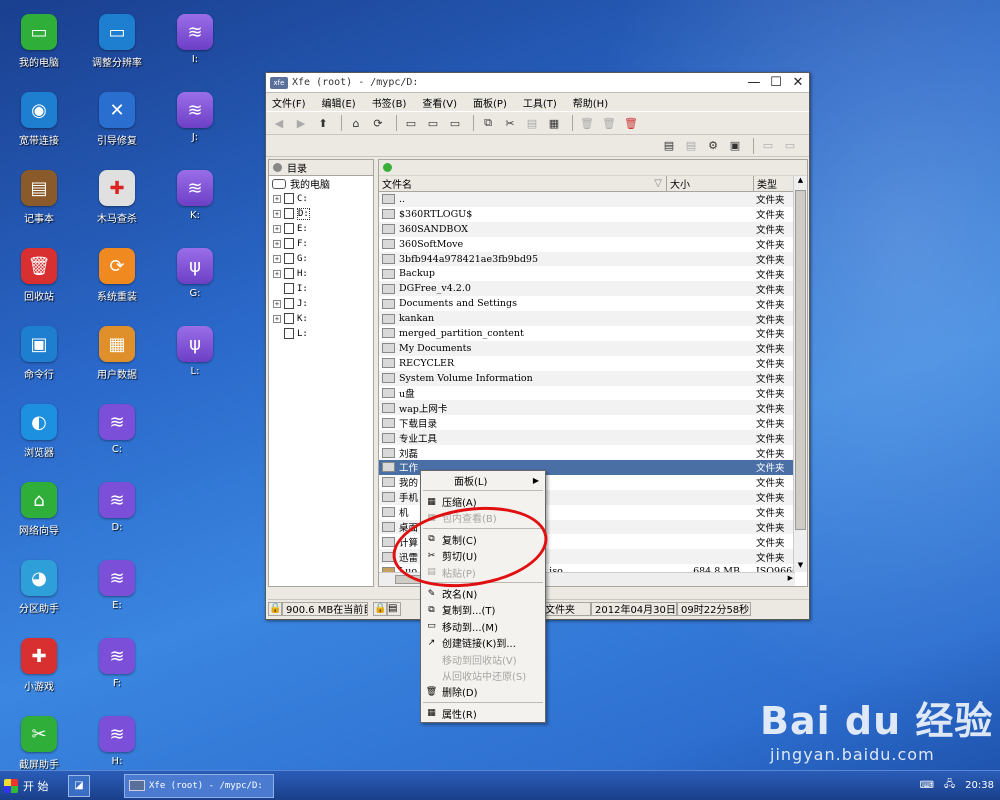 The width and height of the screenshot is (1000, 800). What do you see at coordinates (33, 786) in the screenshot?
I see `start-button: 开 始` at bounding box center [33, 786].